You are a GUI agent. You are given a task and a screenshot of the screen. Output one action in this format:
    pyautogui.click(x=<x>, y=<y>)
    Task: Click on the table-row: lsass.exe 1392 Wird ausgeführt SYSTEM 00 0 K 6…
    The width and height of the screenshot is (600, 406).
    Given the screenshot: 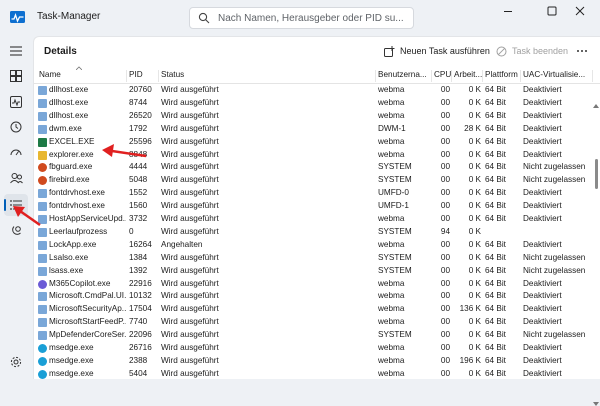 What is the action you would take?
    pyautogui.click(x=314, y=271)
    